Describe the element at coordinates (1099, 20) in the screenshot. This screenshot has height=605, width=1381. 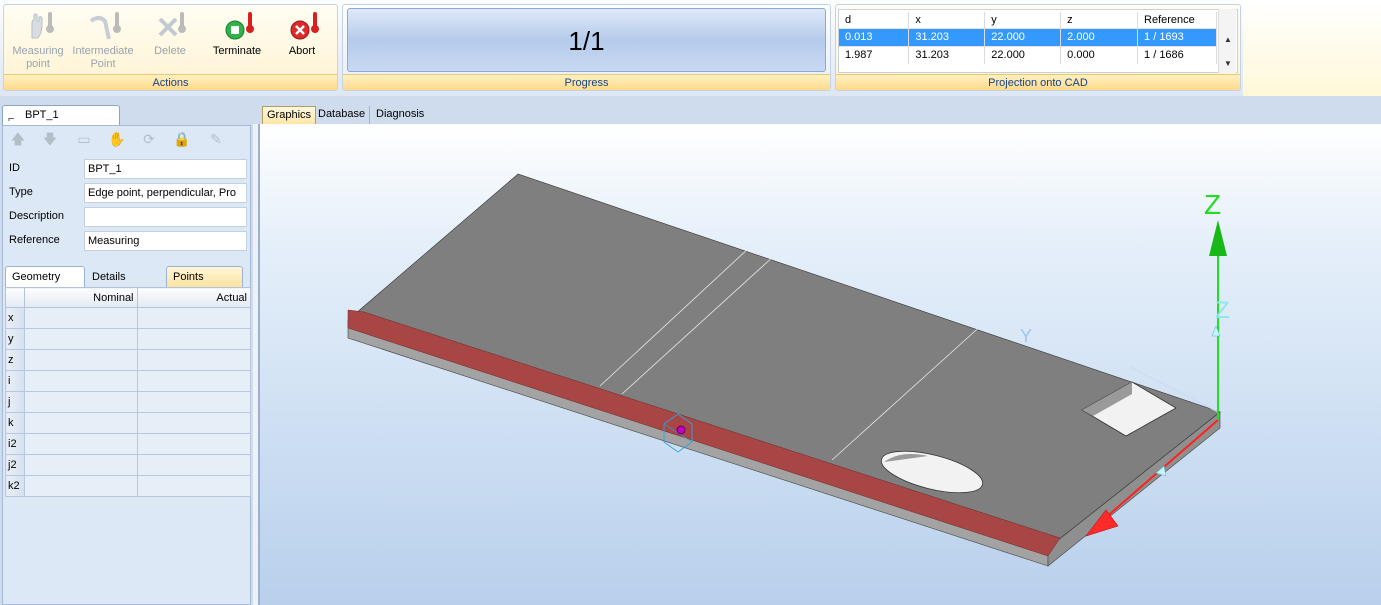
I see `projection-col-z: z` at that location.